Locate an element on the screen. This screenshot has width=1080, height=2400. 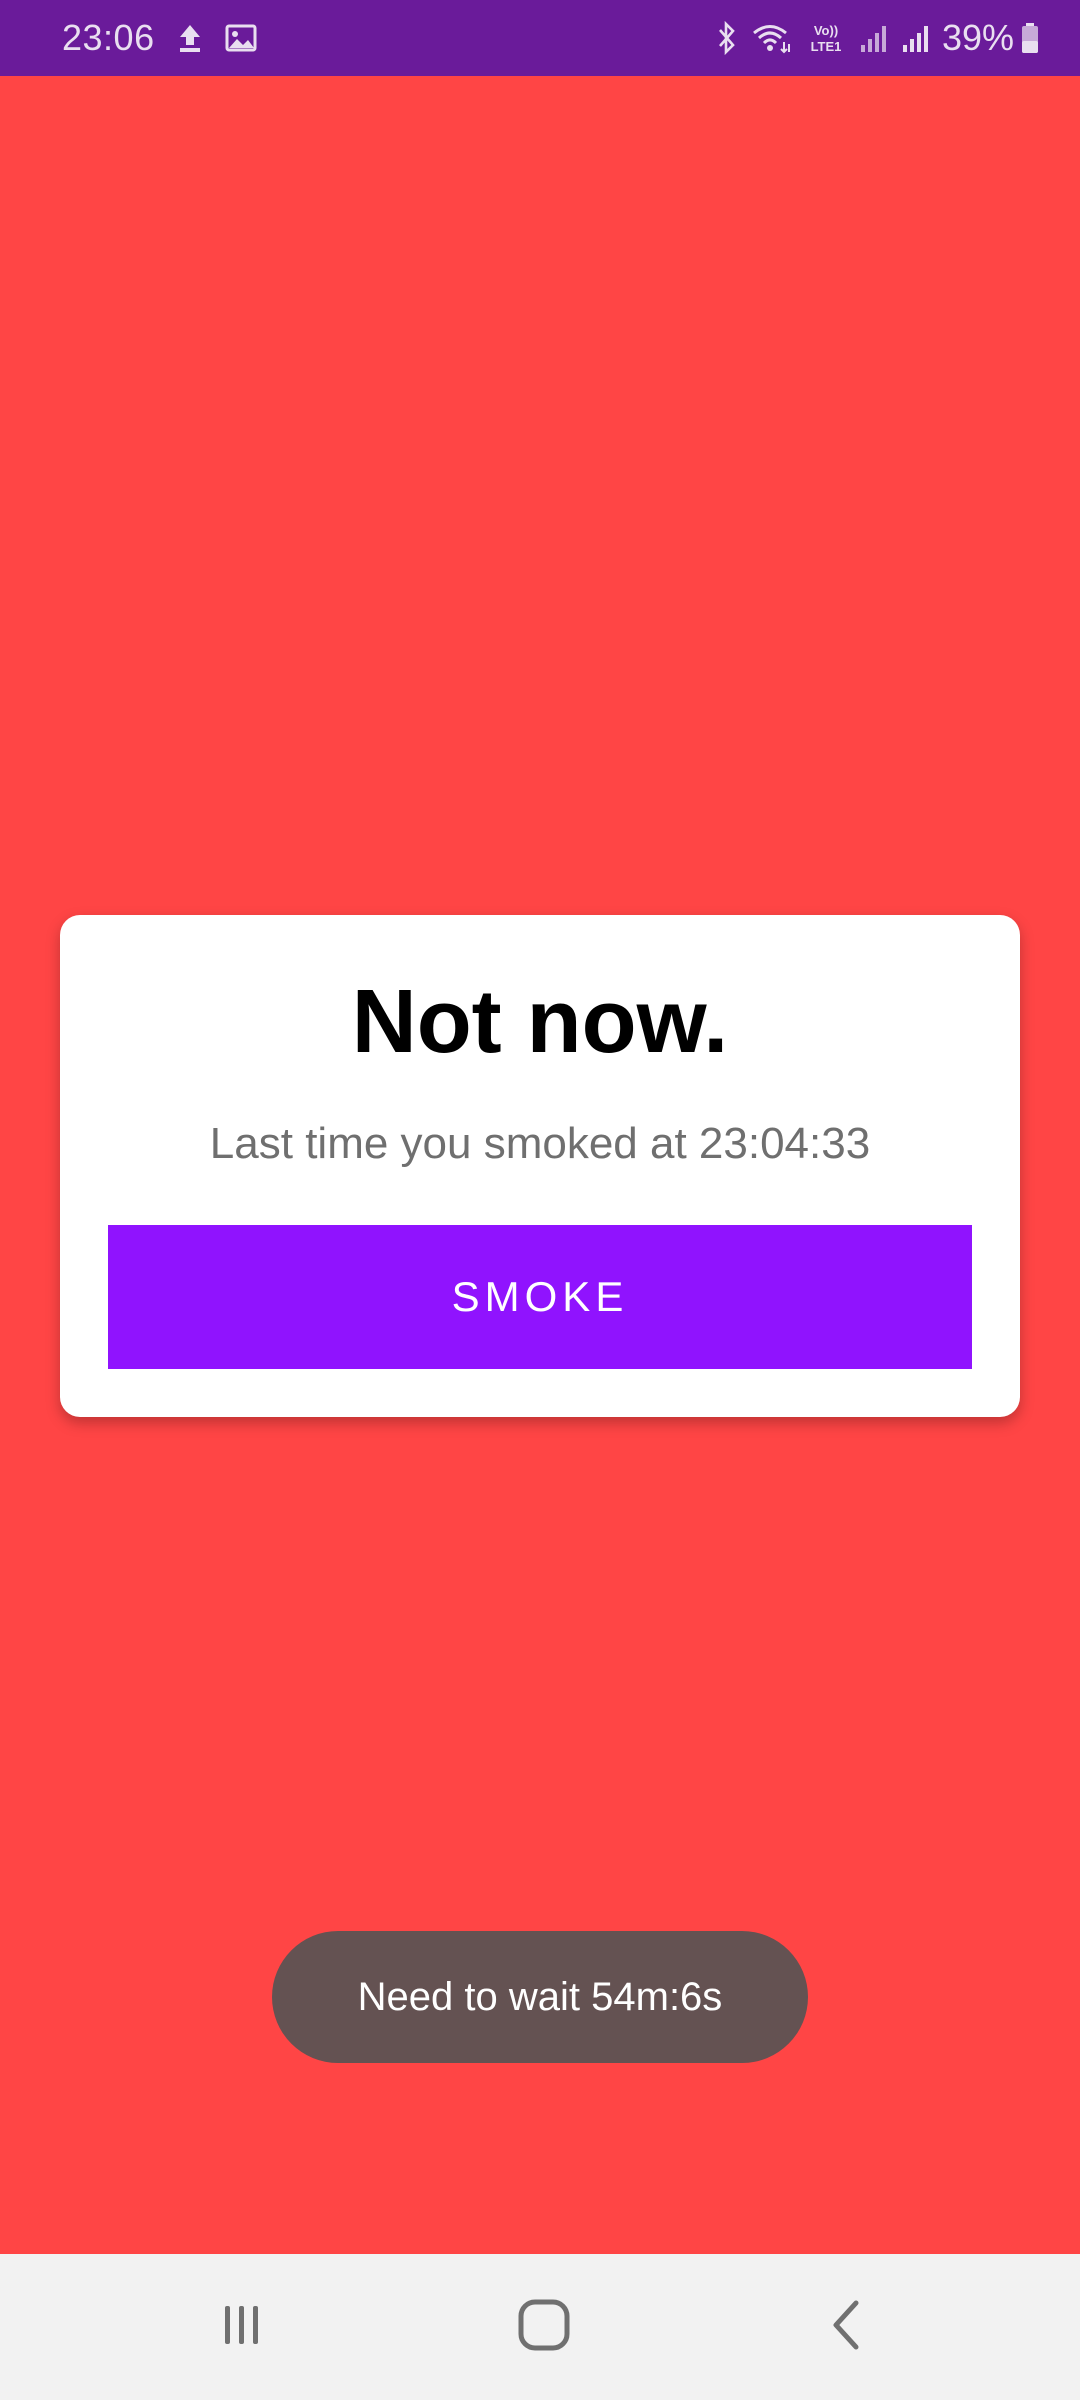
recent-apps-button is located at coordinates (242, 2327).